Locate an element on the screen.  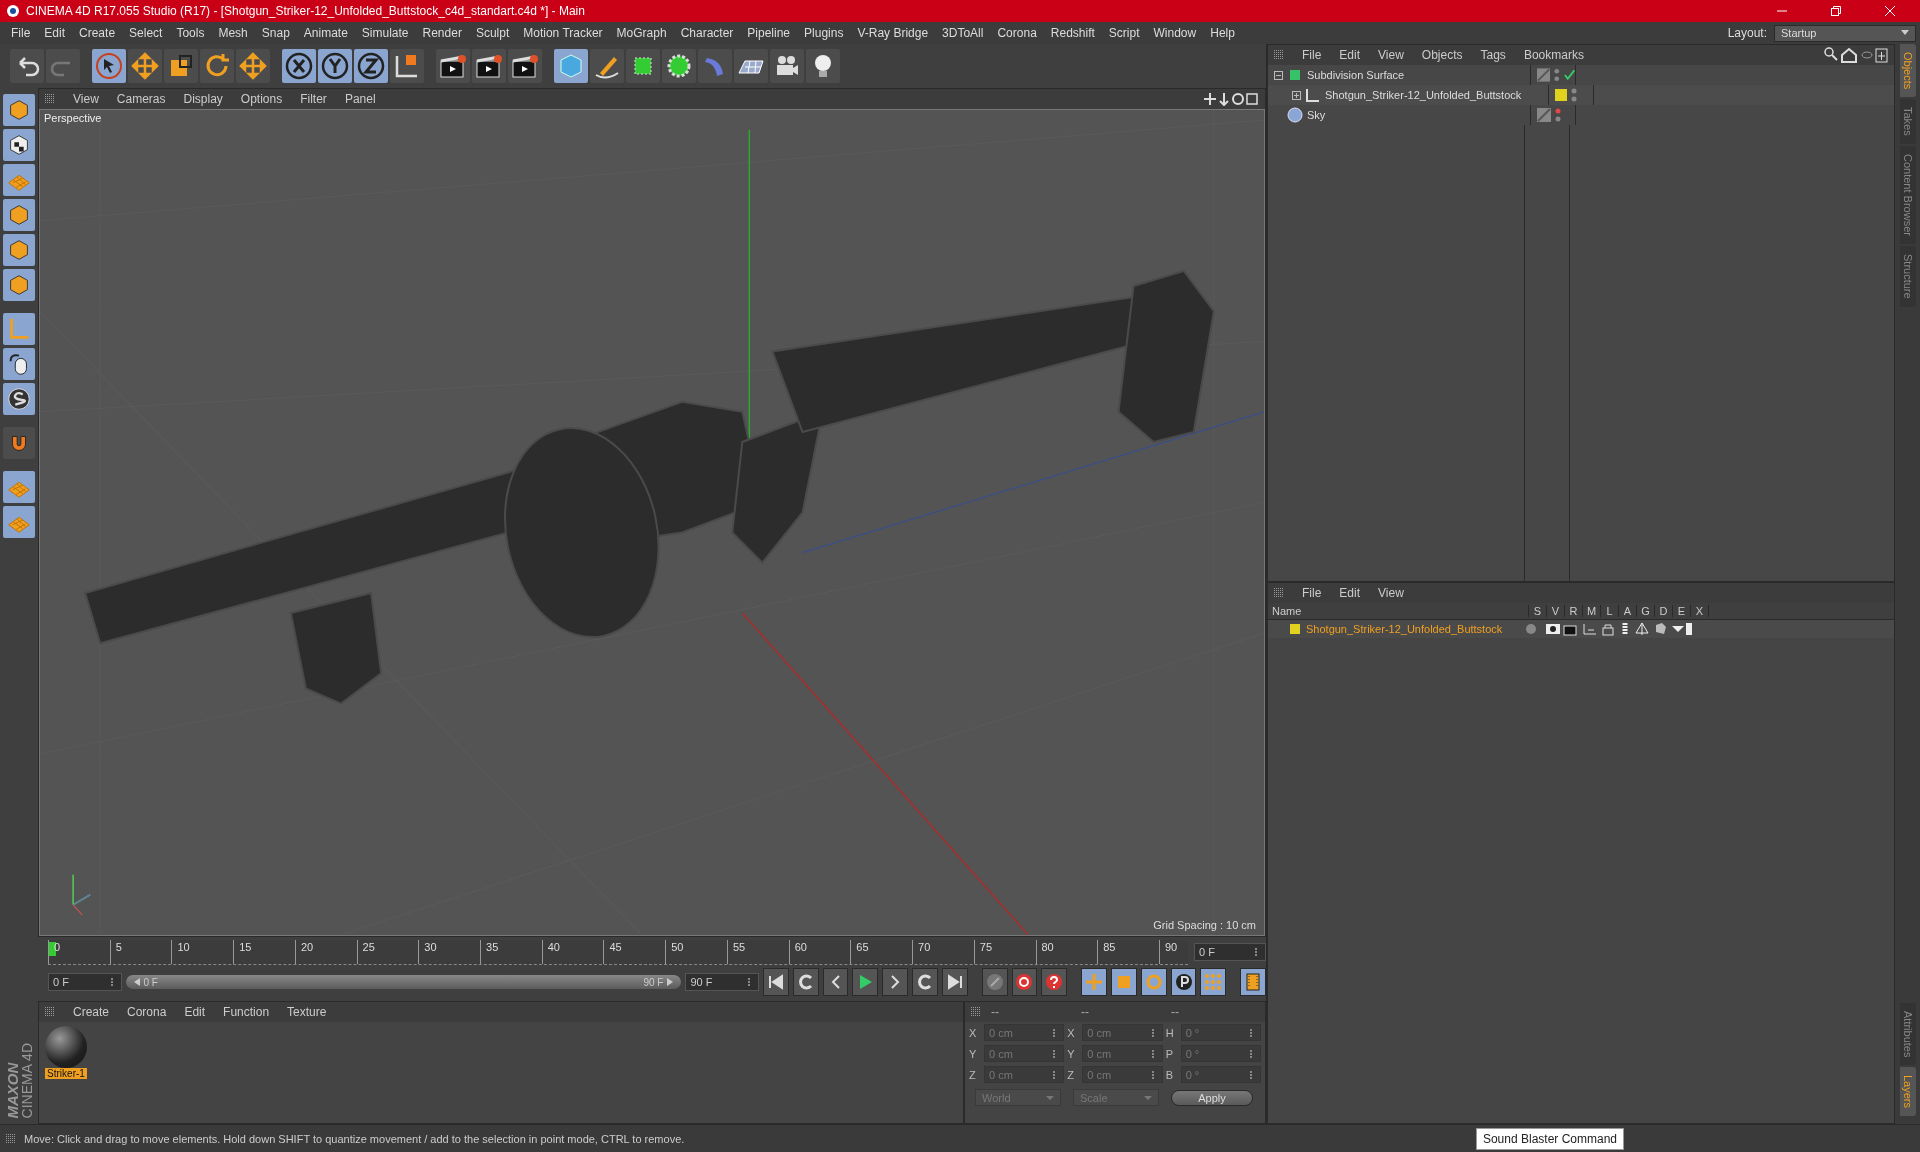
axis-label: H is located at coordinates (1170, 1032).